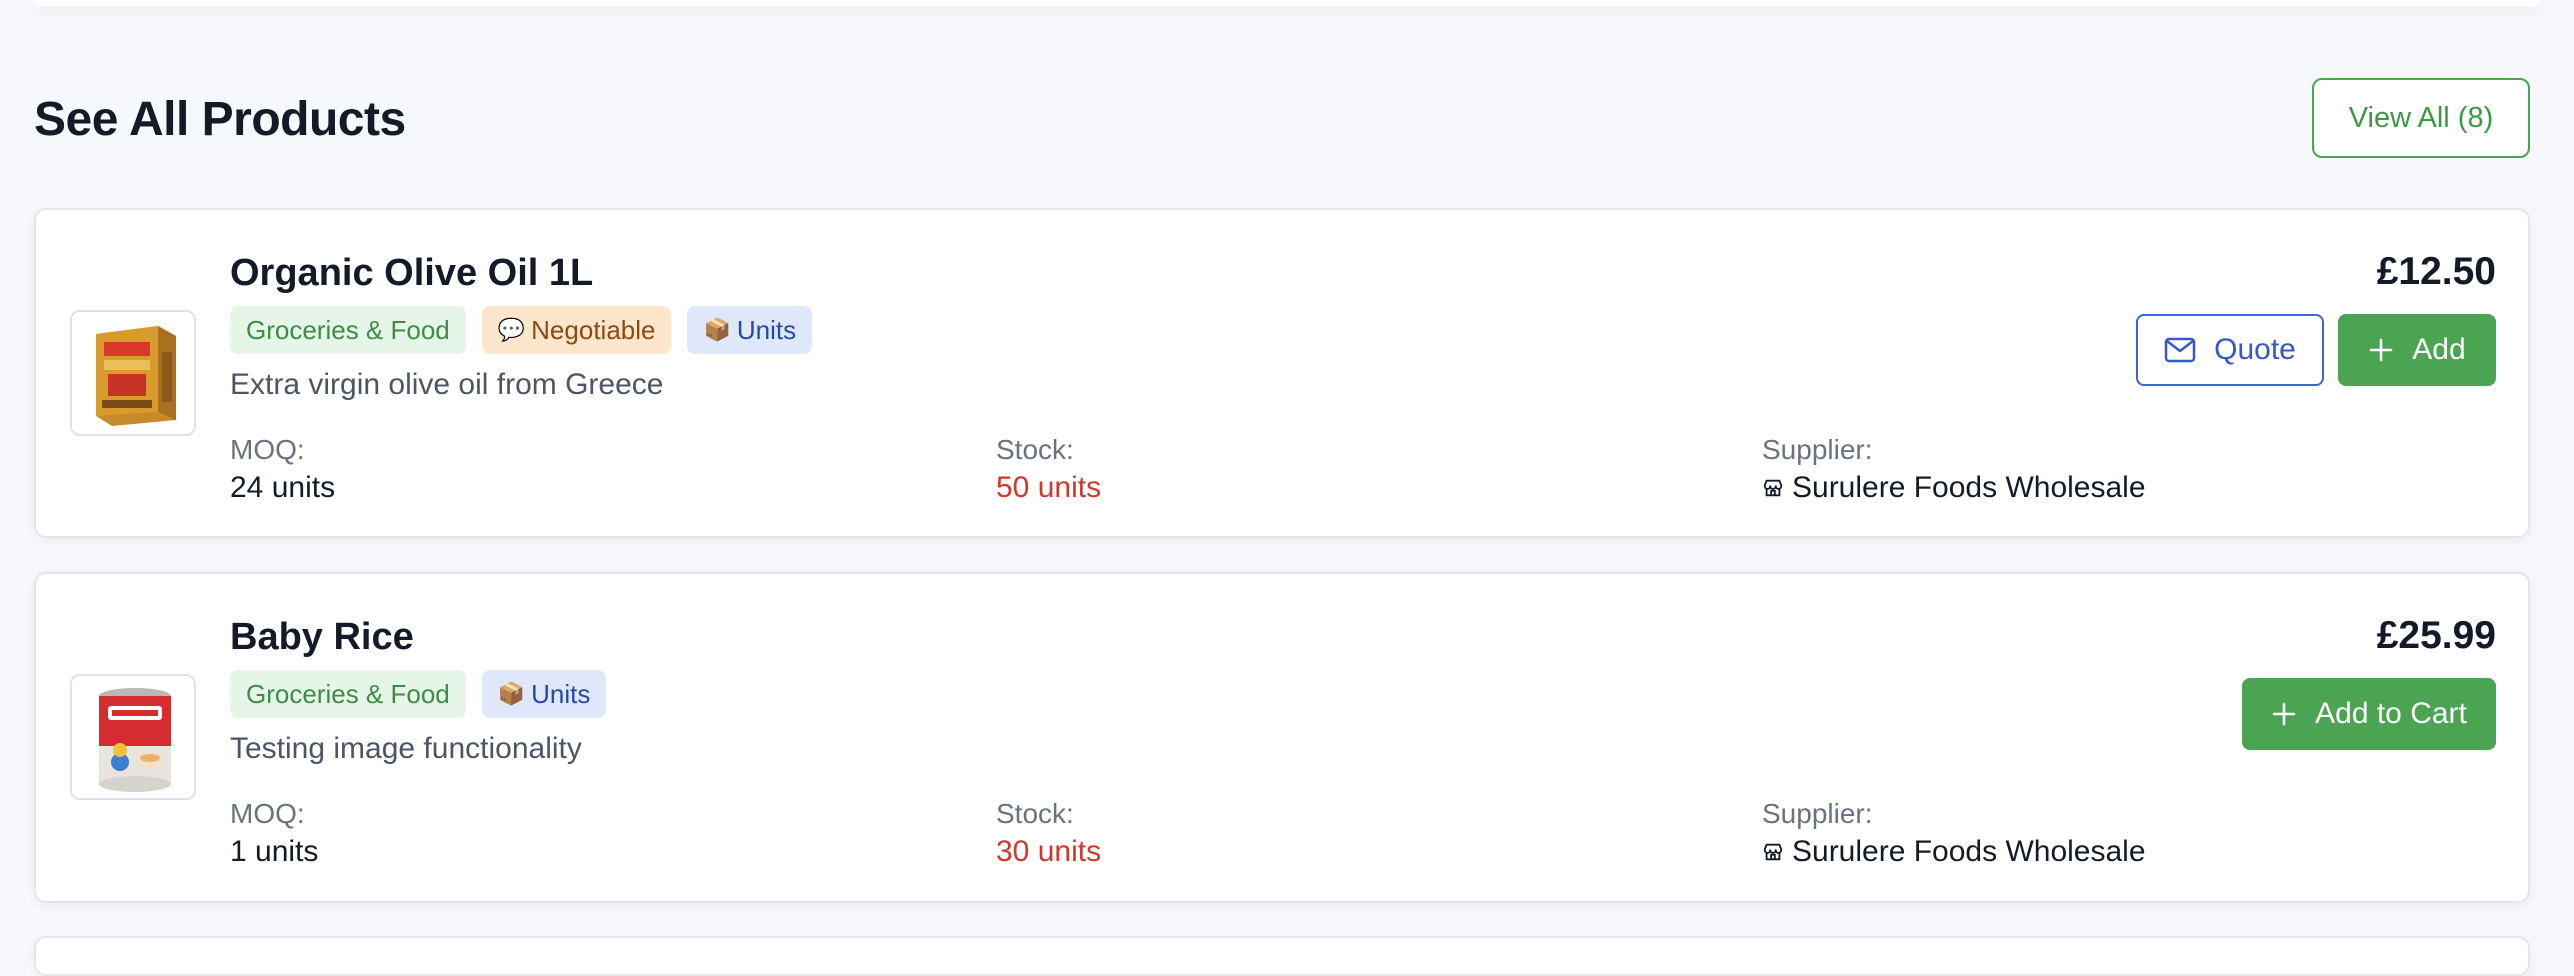 Image resolution: width=2574 pixels, height=976 pixels. I want to click on product-tags: Groceries & Food 📦 Units, so click(418, 694).